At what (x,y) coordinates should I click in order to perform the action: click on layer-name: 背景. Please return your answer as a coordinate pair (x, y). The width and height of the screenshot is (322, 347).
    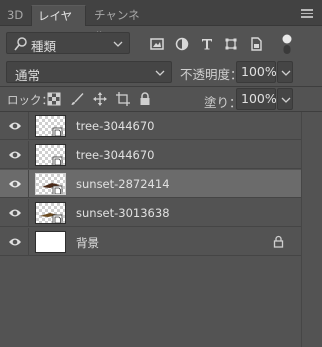
    Looking at the image, I should click on (87, 243).